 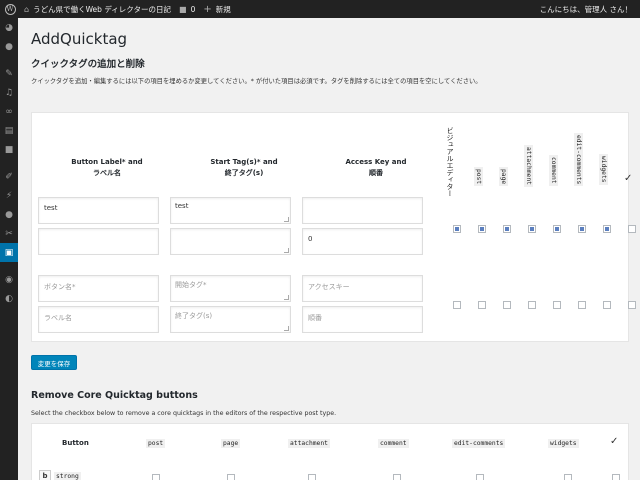 I want to click on plugins-icon: ⚡, so click(x=9, y=195).